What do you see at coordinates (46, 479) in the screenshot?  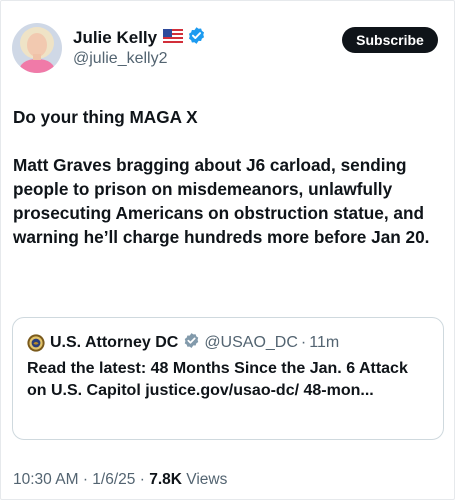 I see `post-time: 10:30 AM` at bounding box center [46, 479].